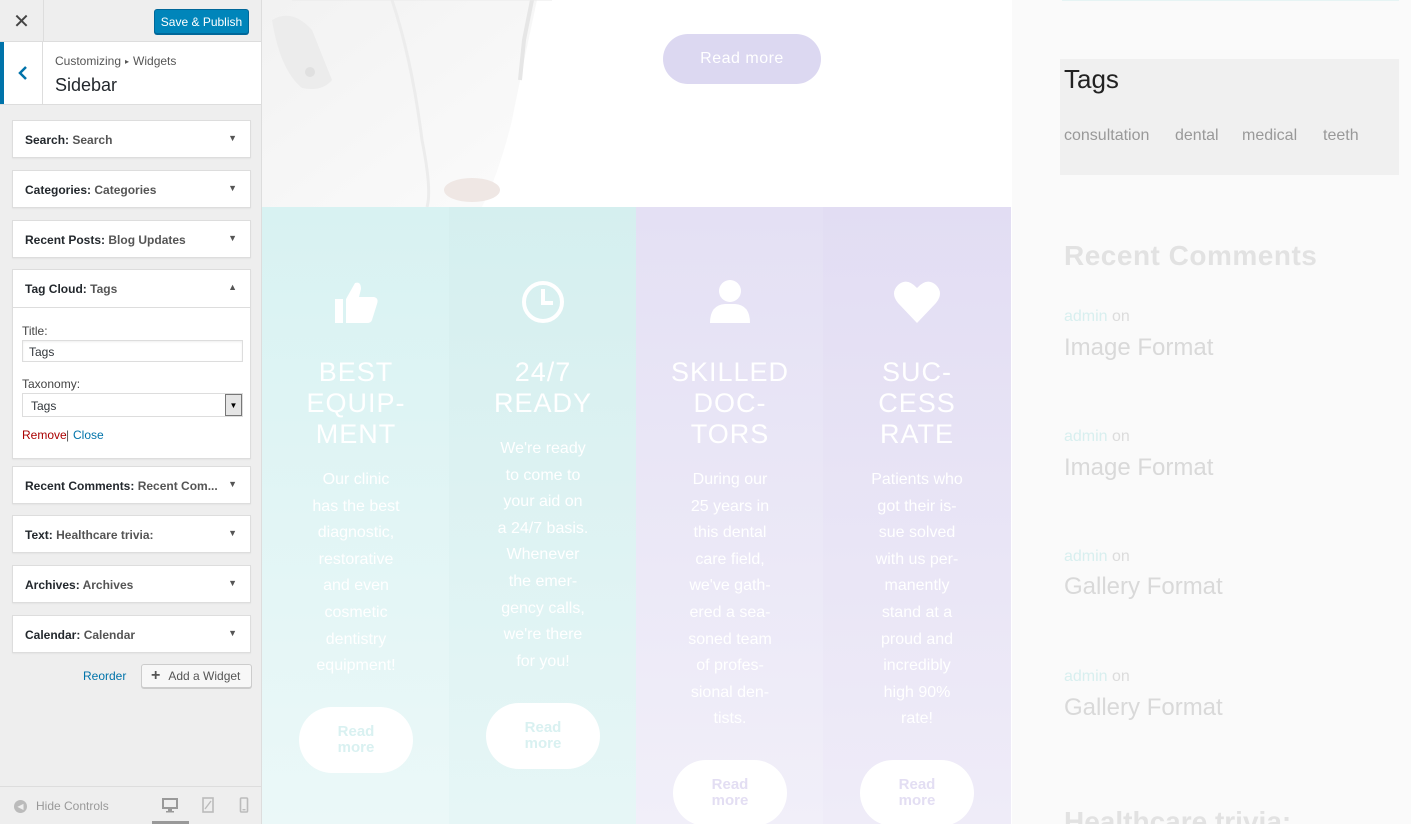 The height and width of the screenshot is (824, 1411). What do you see at coordinates (50, 585) in the screenshot?
I see `widget-type: Archives` at bounding box center [50, 585].